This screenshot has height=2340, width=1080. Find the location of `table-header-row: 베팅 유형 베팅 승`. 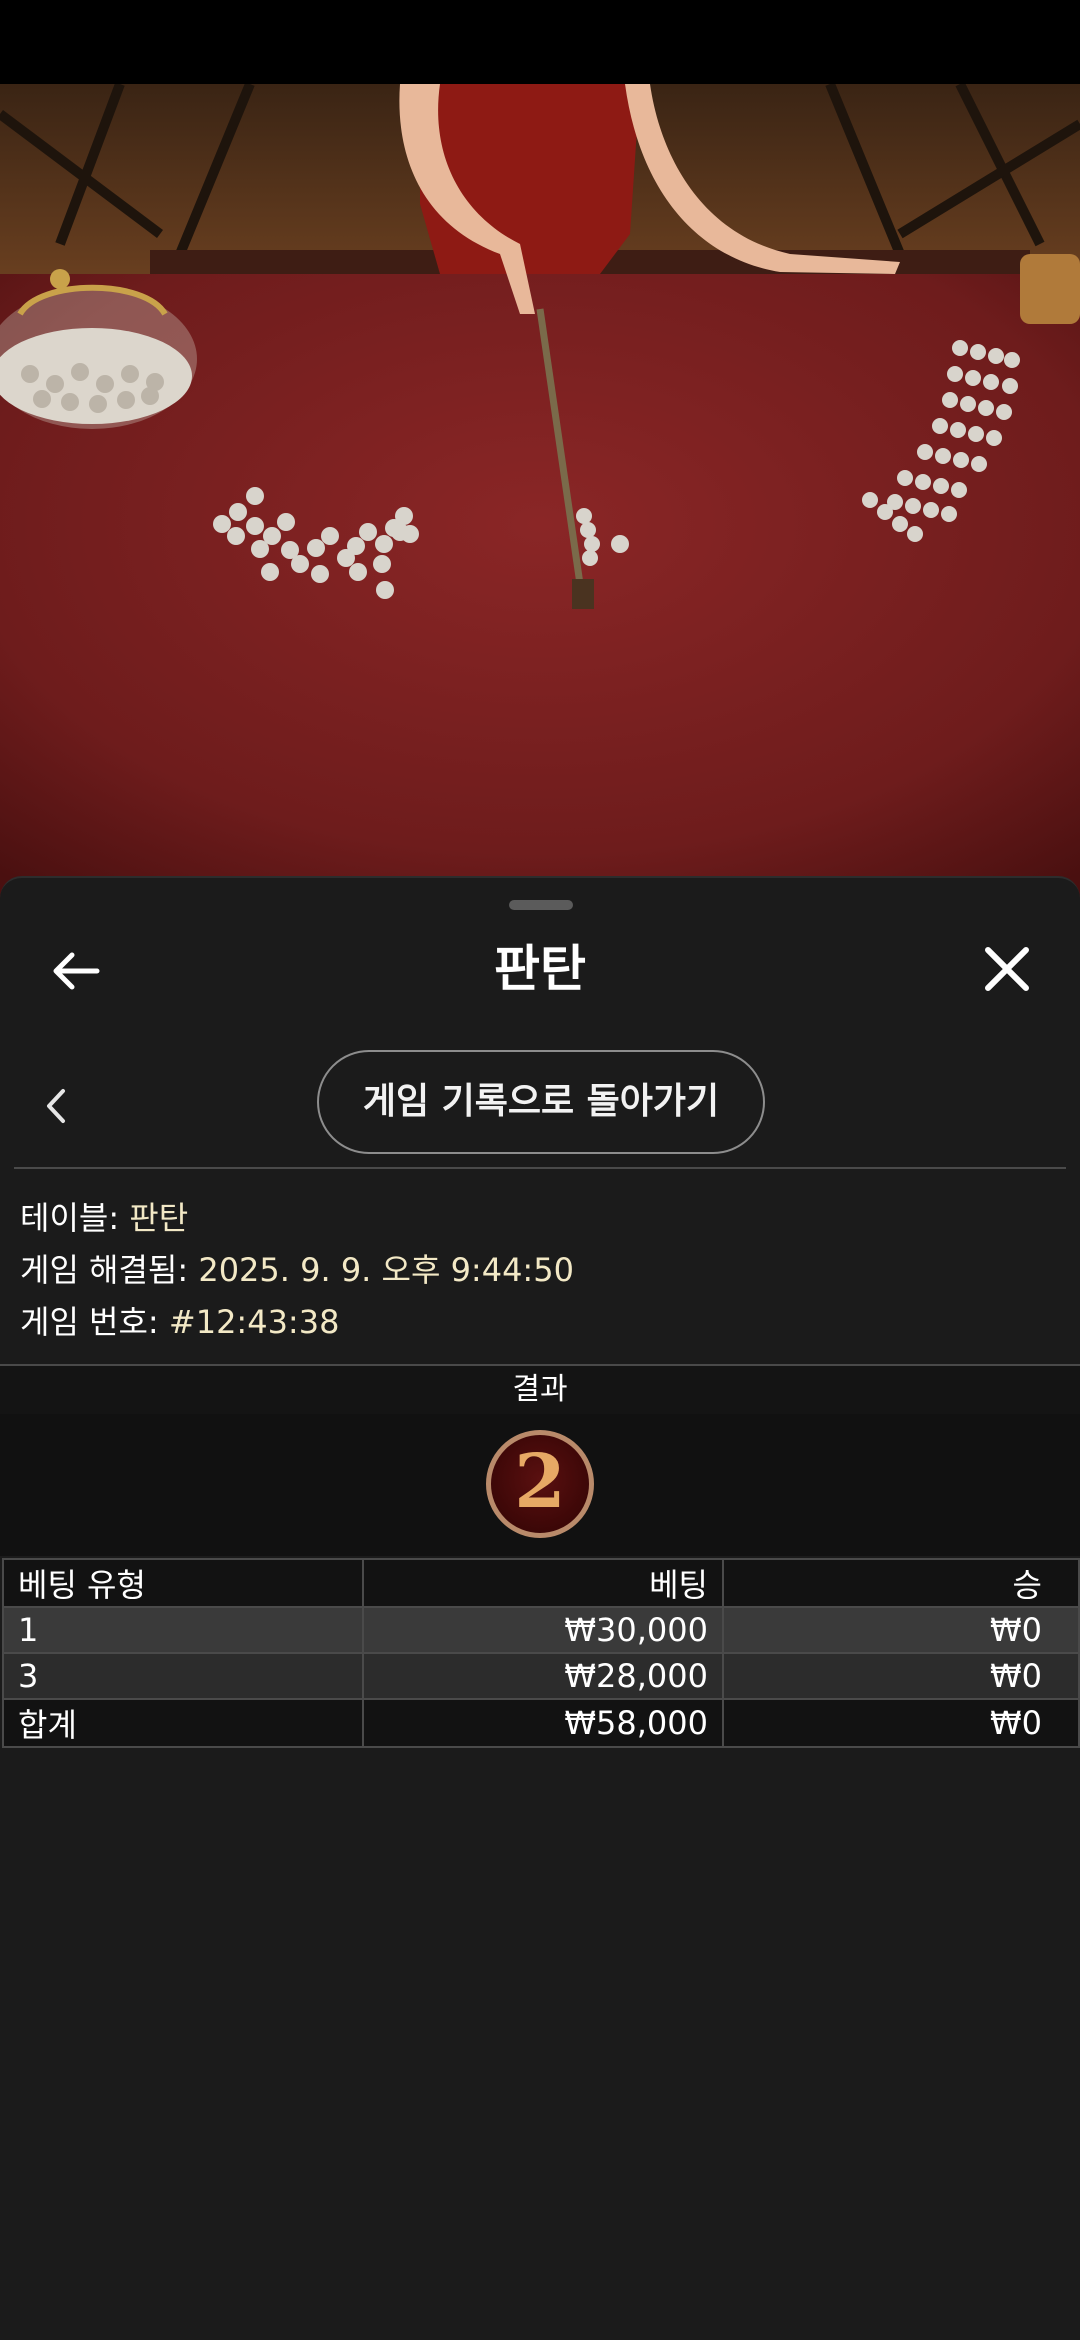

table-header-row: 베팅 유형 베팅 승 is located at coordinates (541, 1583).